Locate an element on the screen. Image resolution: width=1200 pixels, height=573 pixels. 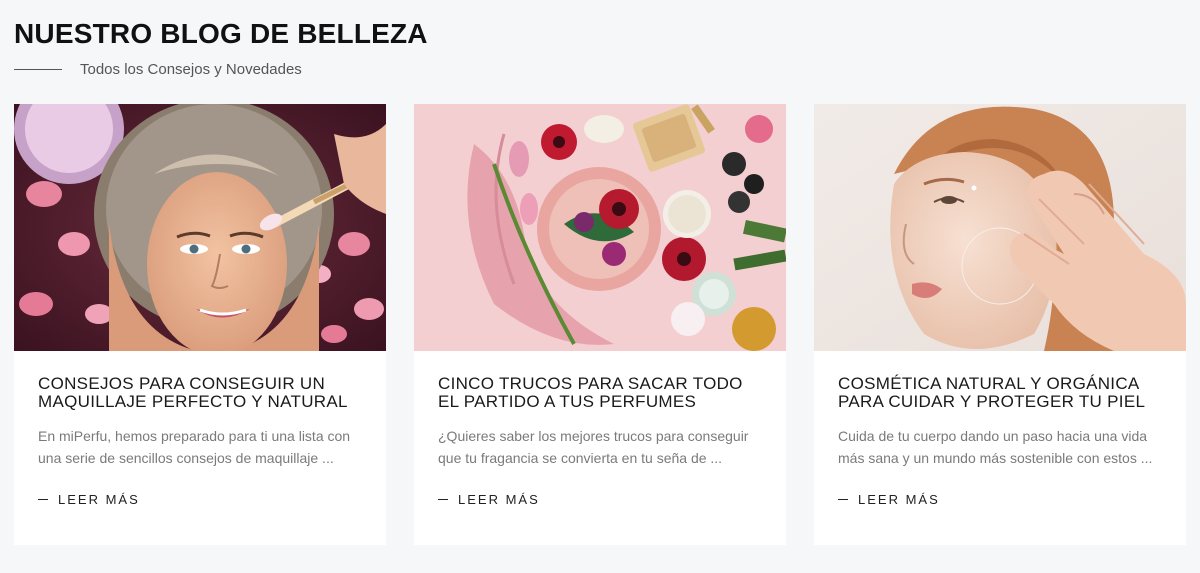
section-subtitle: Todos los Consejos y Novedades is located at coordinates (191, 69).